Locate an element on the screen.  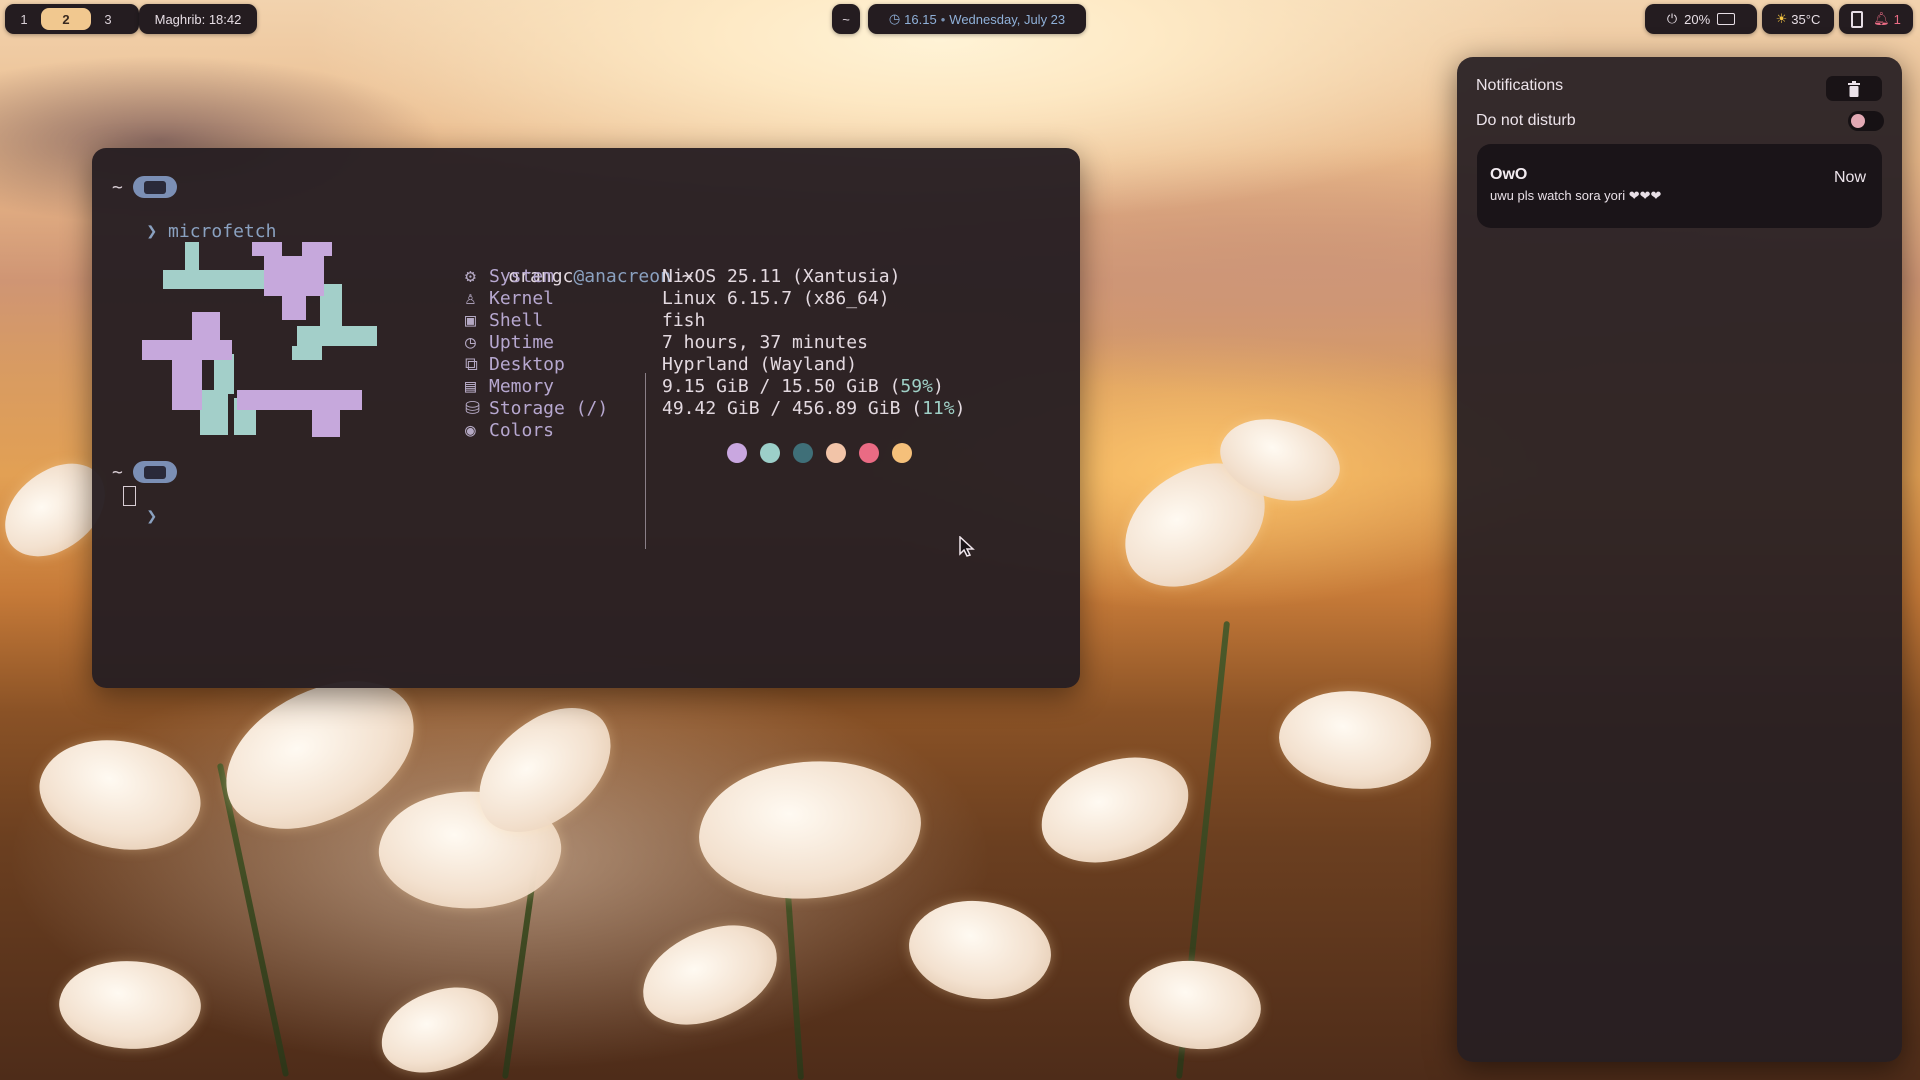
info-label: System is located at coordinates (522, 276).